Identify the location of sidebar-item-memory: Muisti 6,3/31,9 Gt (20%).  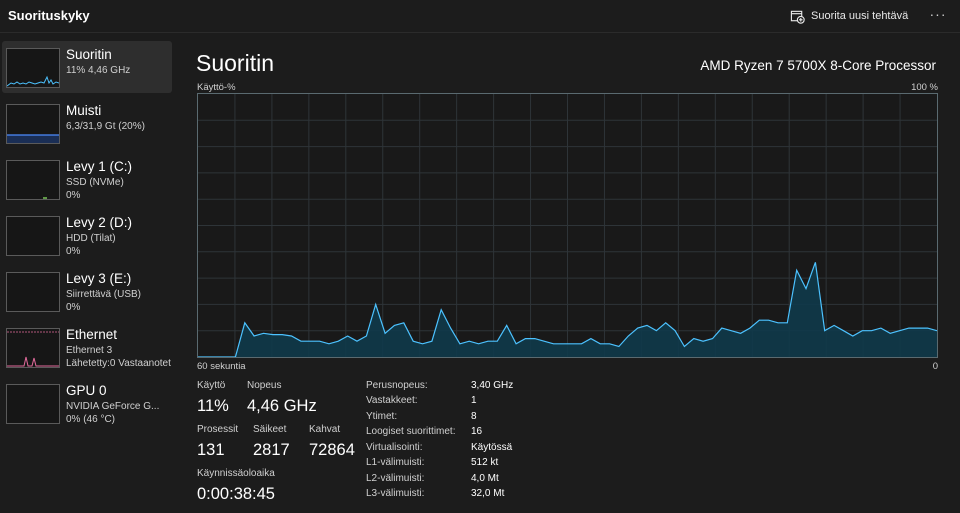
(87, 123).